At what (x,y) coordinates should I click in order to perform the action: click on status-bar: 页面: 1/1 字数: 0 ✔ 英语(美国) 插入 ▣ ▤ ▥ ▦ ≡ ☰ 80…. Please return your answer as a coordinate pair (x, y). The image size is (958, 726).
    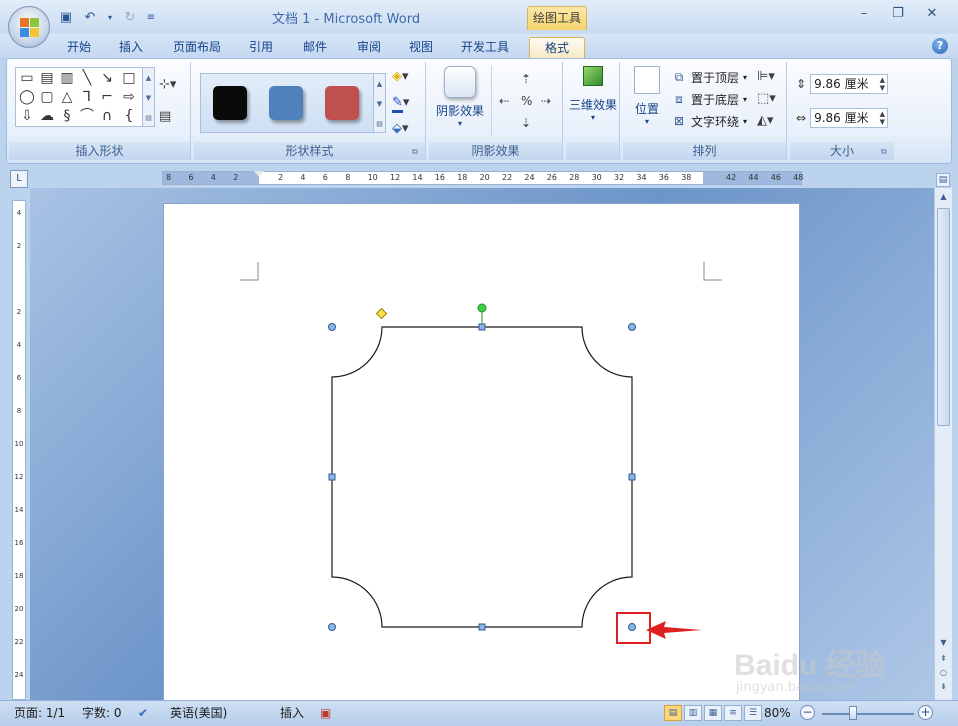
    Looking at the image, I should click on (479, 713).